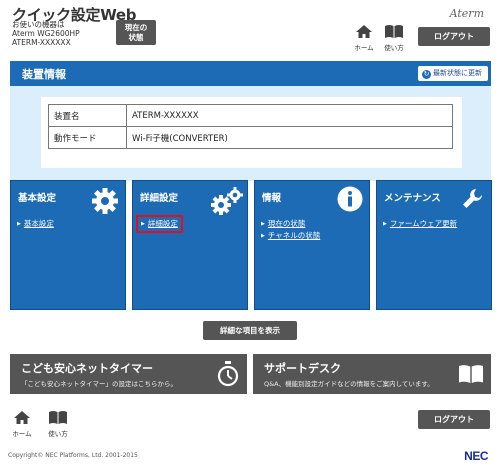  What do you see at coordinates (87, 115) in the screenshot?
I see `device-name-key: 装置名` at bounding box center [87, 115].